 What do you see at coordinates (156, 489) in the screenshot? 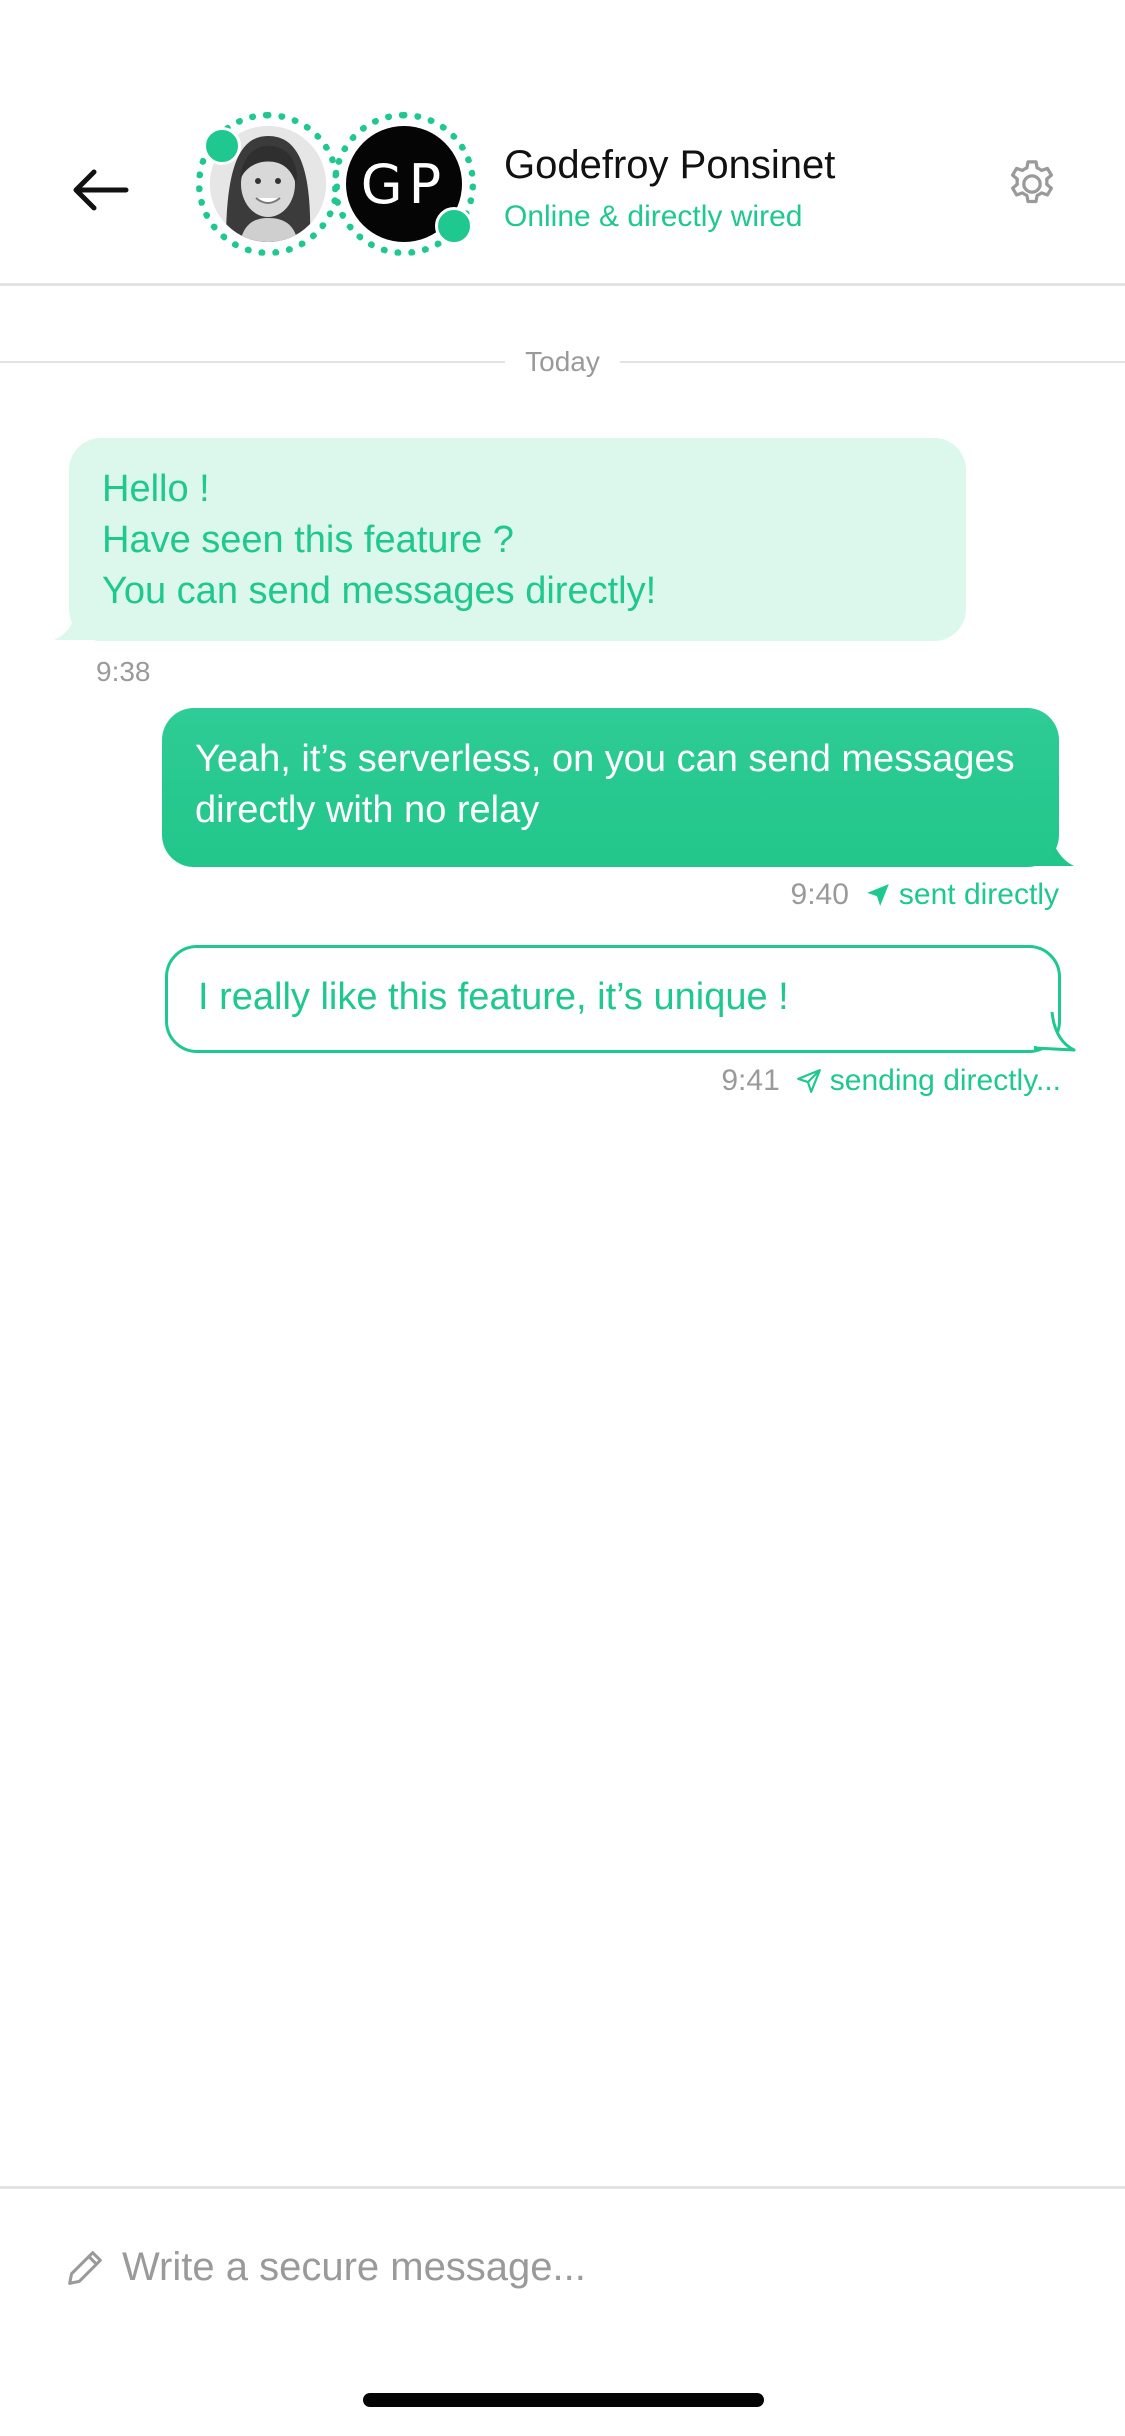
I see `message-line: Hello !` at bounding box center [156, 489].